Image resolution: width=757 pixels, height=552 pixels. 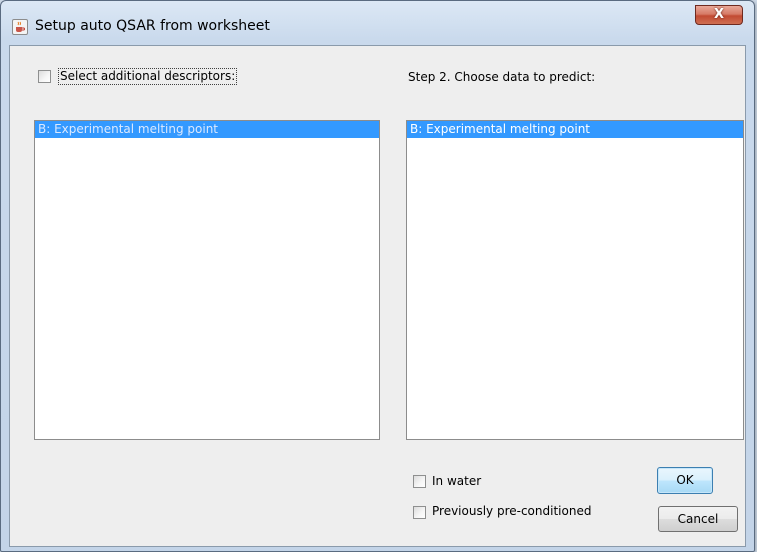 What do you see at coordinates (511, 511) in the screenshot?
I see `preconditioned-label: Previously pre-conditioned` at bounding box center [511, 511].